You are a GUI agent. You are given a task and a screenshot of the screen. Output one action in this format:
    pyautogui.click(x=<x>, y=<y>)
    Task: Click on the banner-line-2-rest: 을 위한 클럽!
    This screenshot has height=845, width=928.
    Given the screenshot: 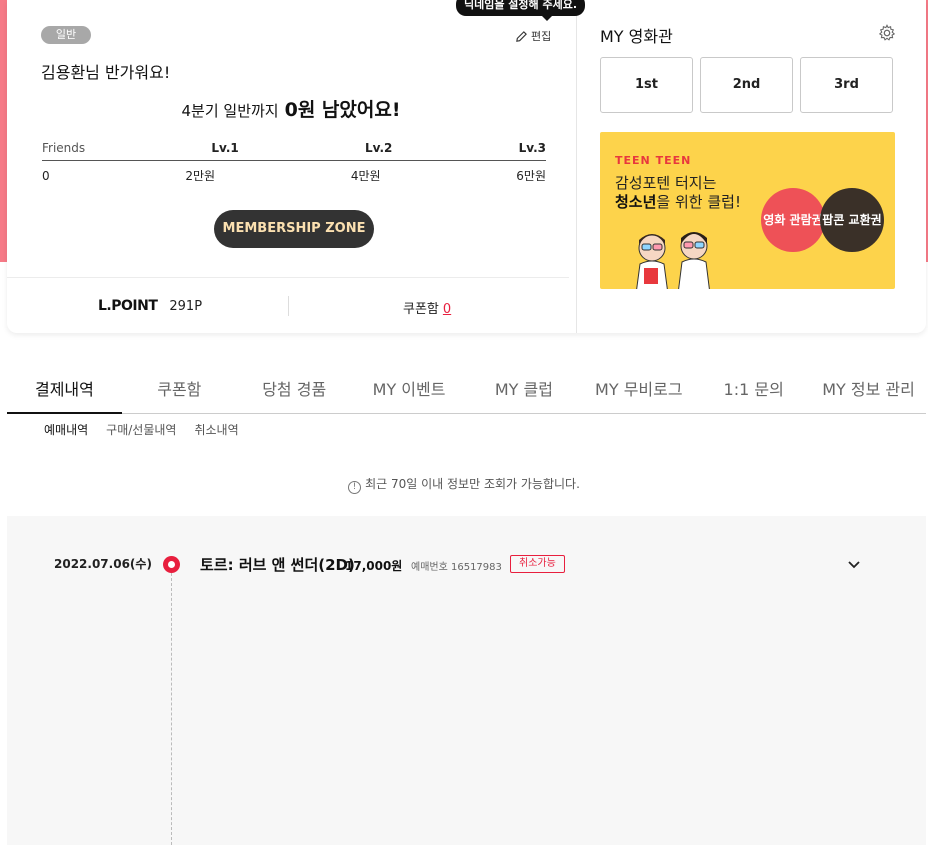 What is the action you would take?
    pyautogui.click(x=698, y=202)
    